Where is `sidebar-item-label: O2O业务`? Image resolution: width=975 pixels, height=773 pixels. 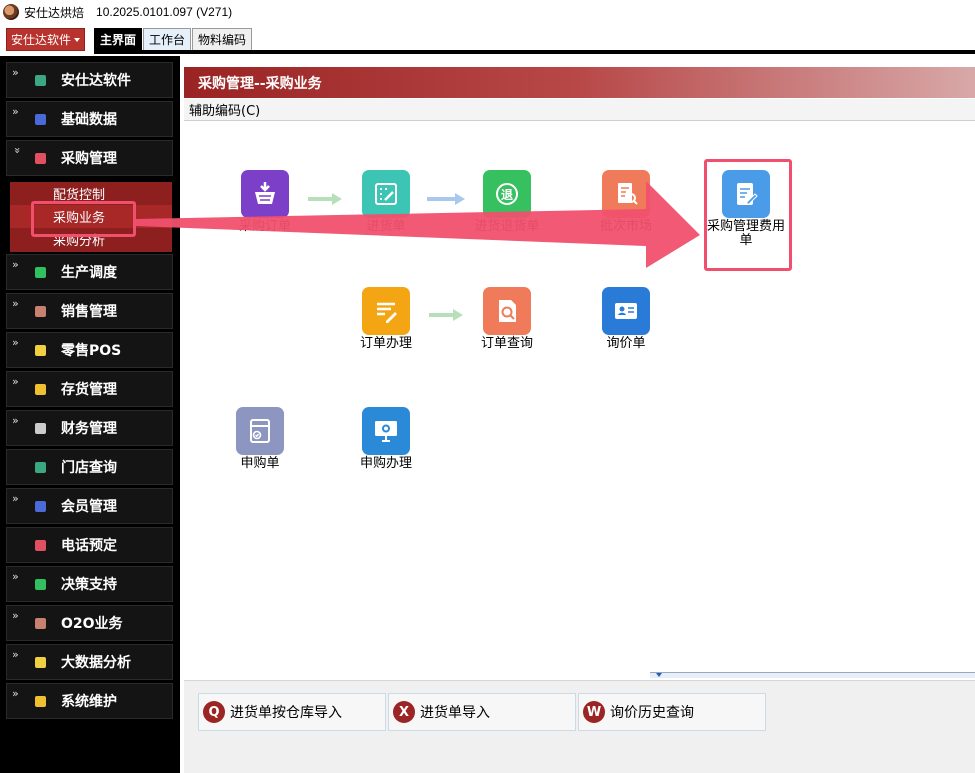 sidebar-item-label: O2O业务 is located at coordinates (92, 624).